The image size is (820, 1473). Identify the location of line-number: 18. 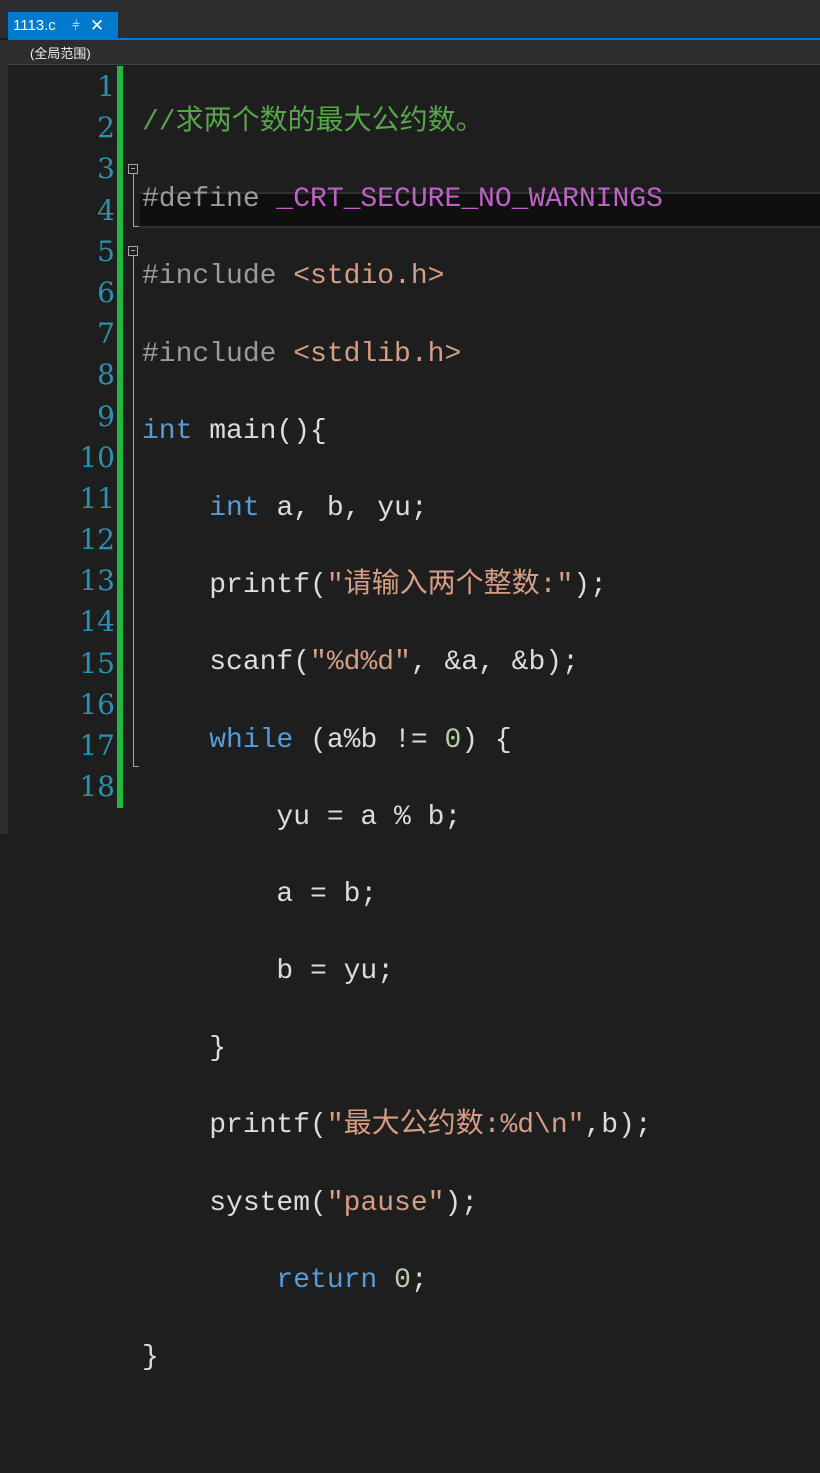
(97, 787).